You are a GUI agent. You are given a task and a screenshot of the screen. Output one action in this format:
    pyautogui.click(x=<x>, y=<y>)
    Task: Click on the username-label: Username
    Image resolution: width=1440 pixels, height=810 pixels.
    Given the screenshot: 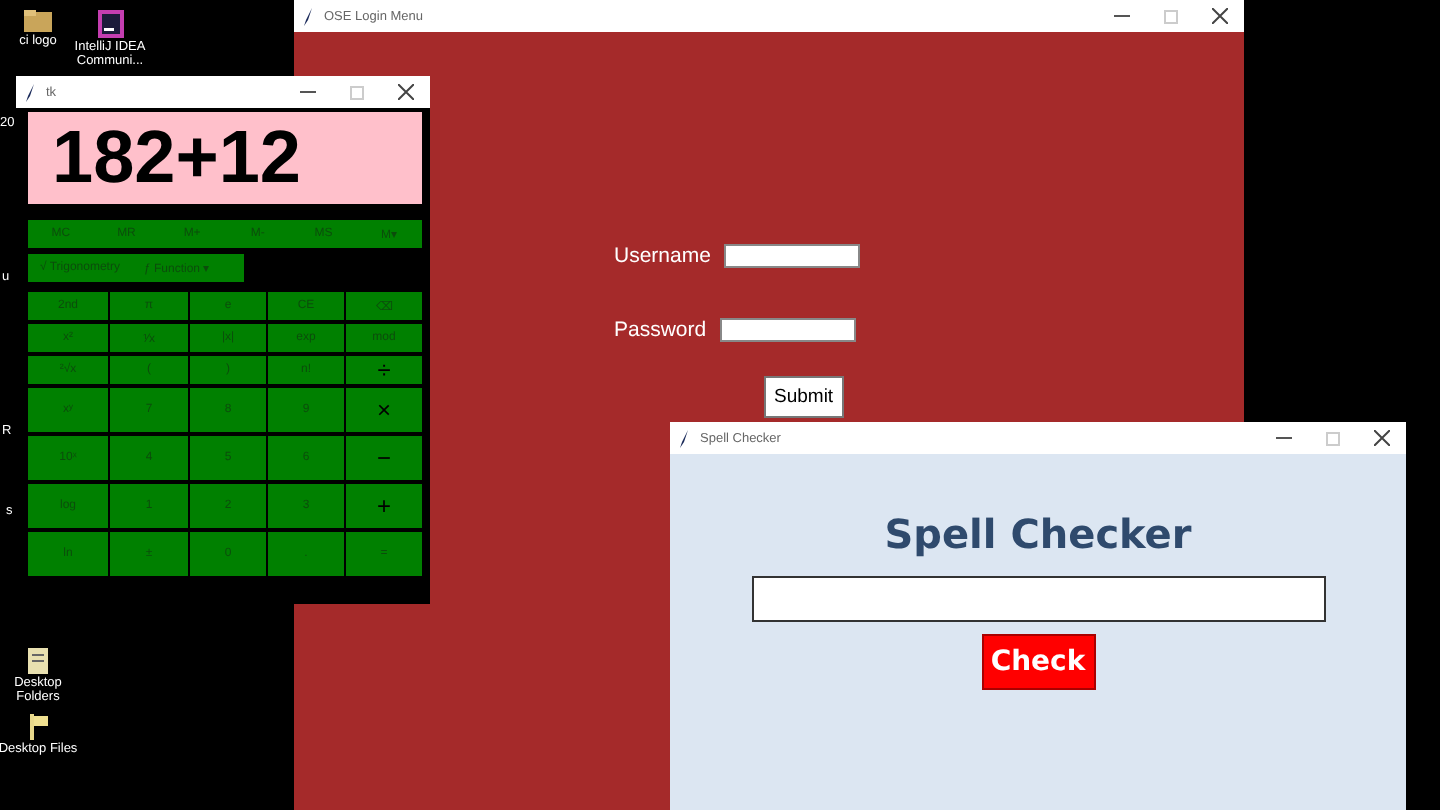 What is the action you would take?
    pyautogui.click(x=662, y=256)
    